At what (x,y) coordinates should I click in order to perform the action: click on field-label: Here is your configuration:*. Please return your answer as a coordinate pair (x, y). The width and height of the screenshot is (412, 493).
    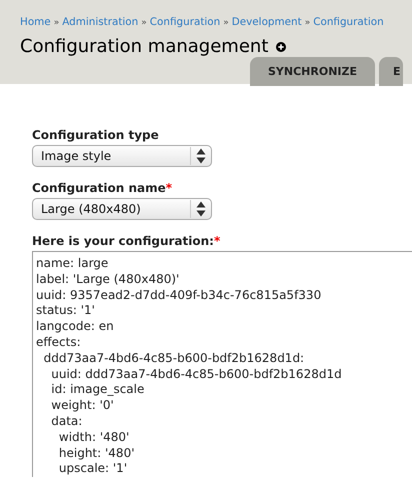
    Looking at the image, I should click on (127, 241).